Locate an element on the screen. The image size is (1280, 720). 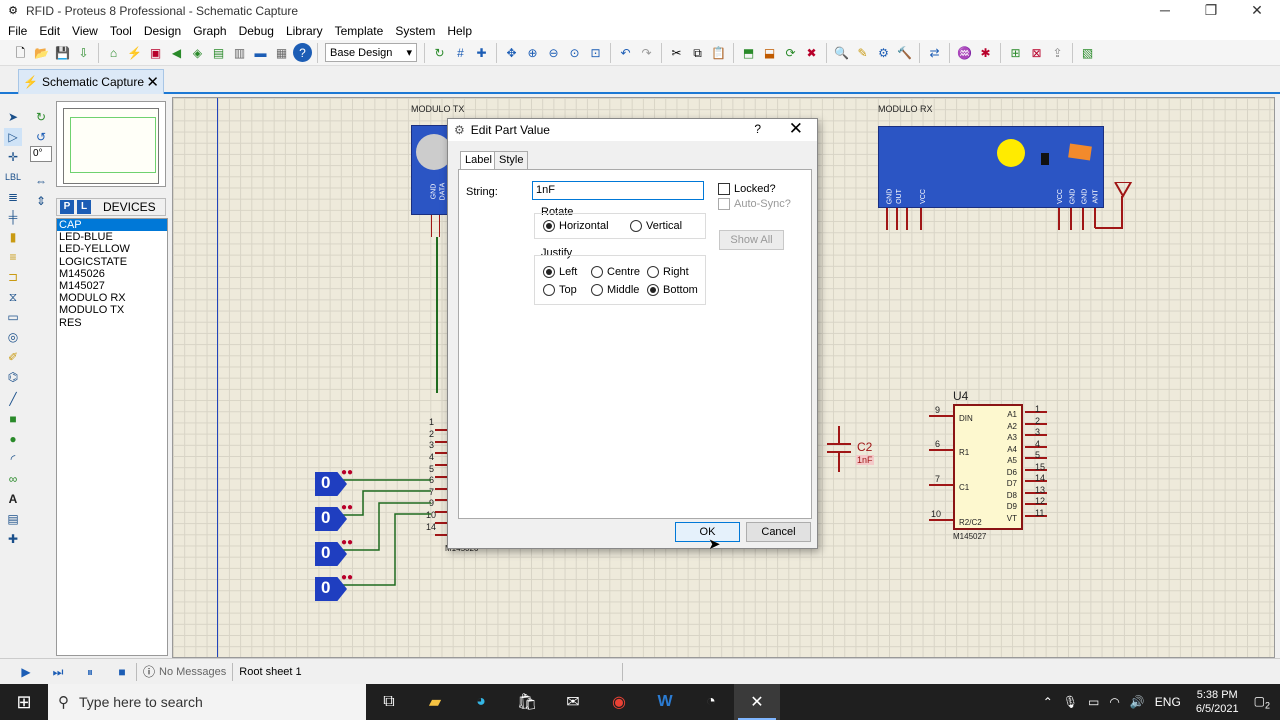
line-icon: ╱ is located at coordinates (13, 399).